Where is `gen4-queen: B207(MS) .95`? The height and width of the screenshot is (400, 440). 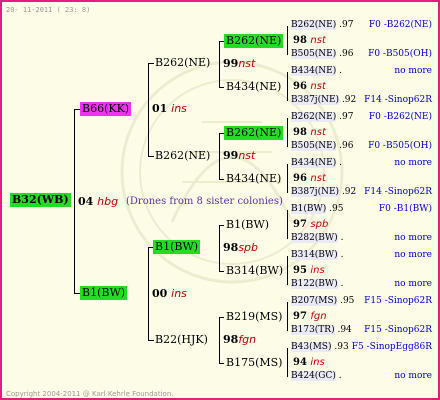 gen4-queen: B207(MS) .95 is located at coordinates (322, 301).